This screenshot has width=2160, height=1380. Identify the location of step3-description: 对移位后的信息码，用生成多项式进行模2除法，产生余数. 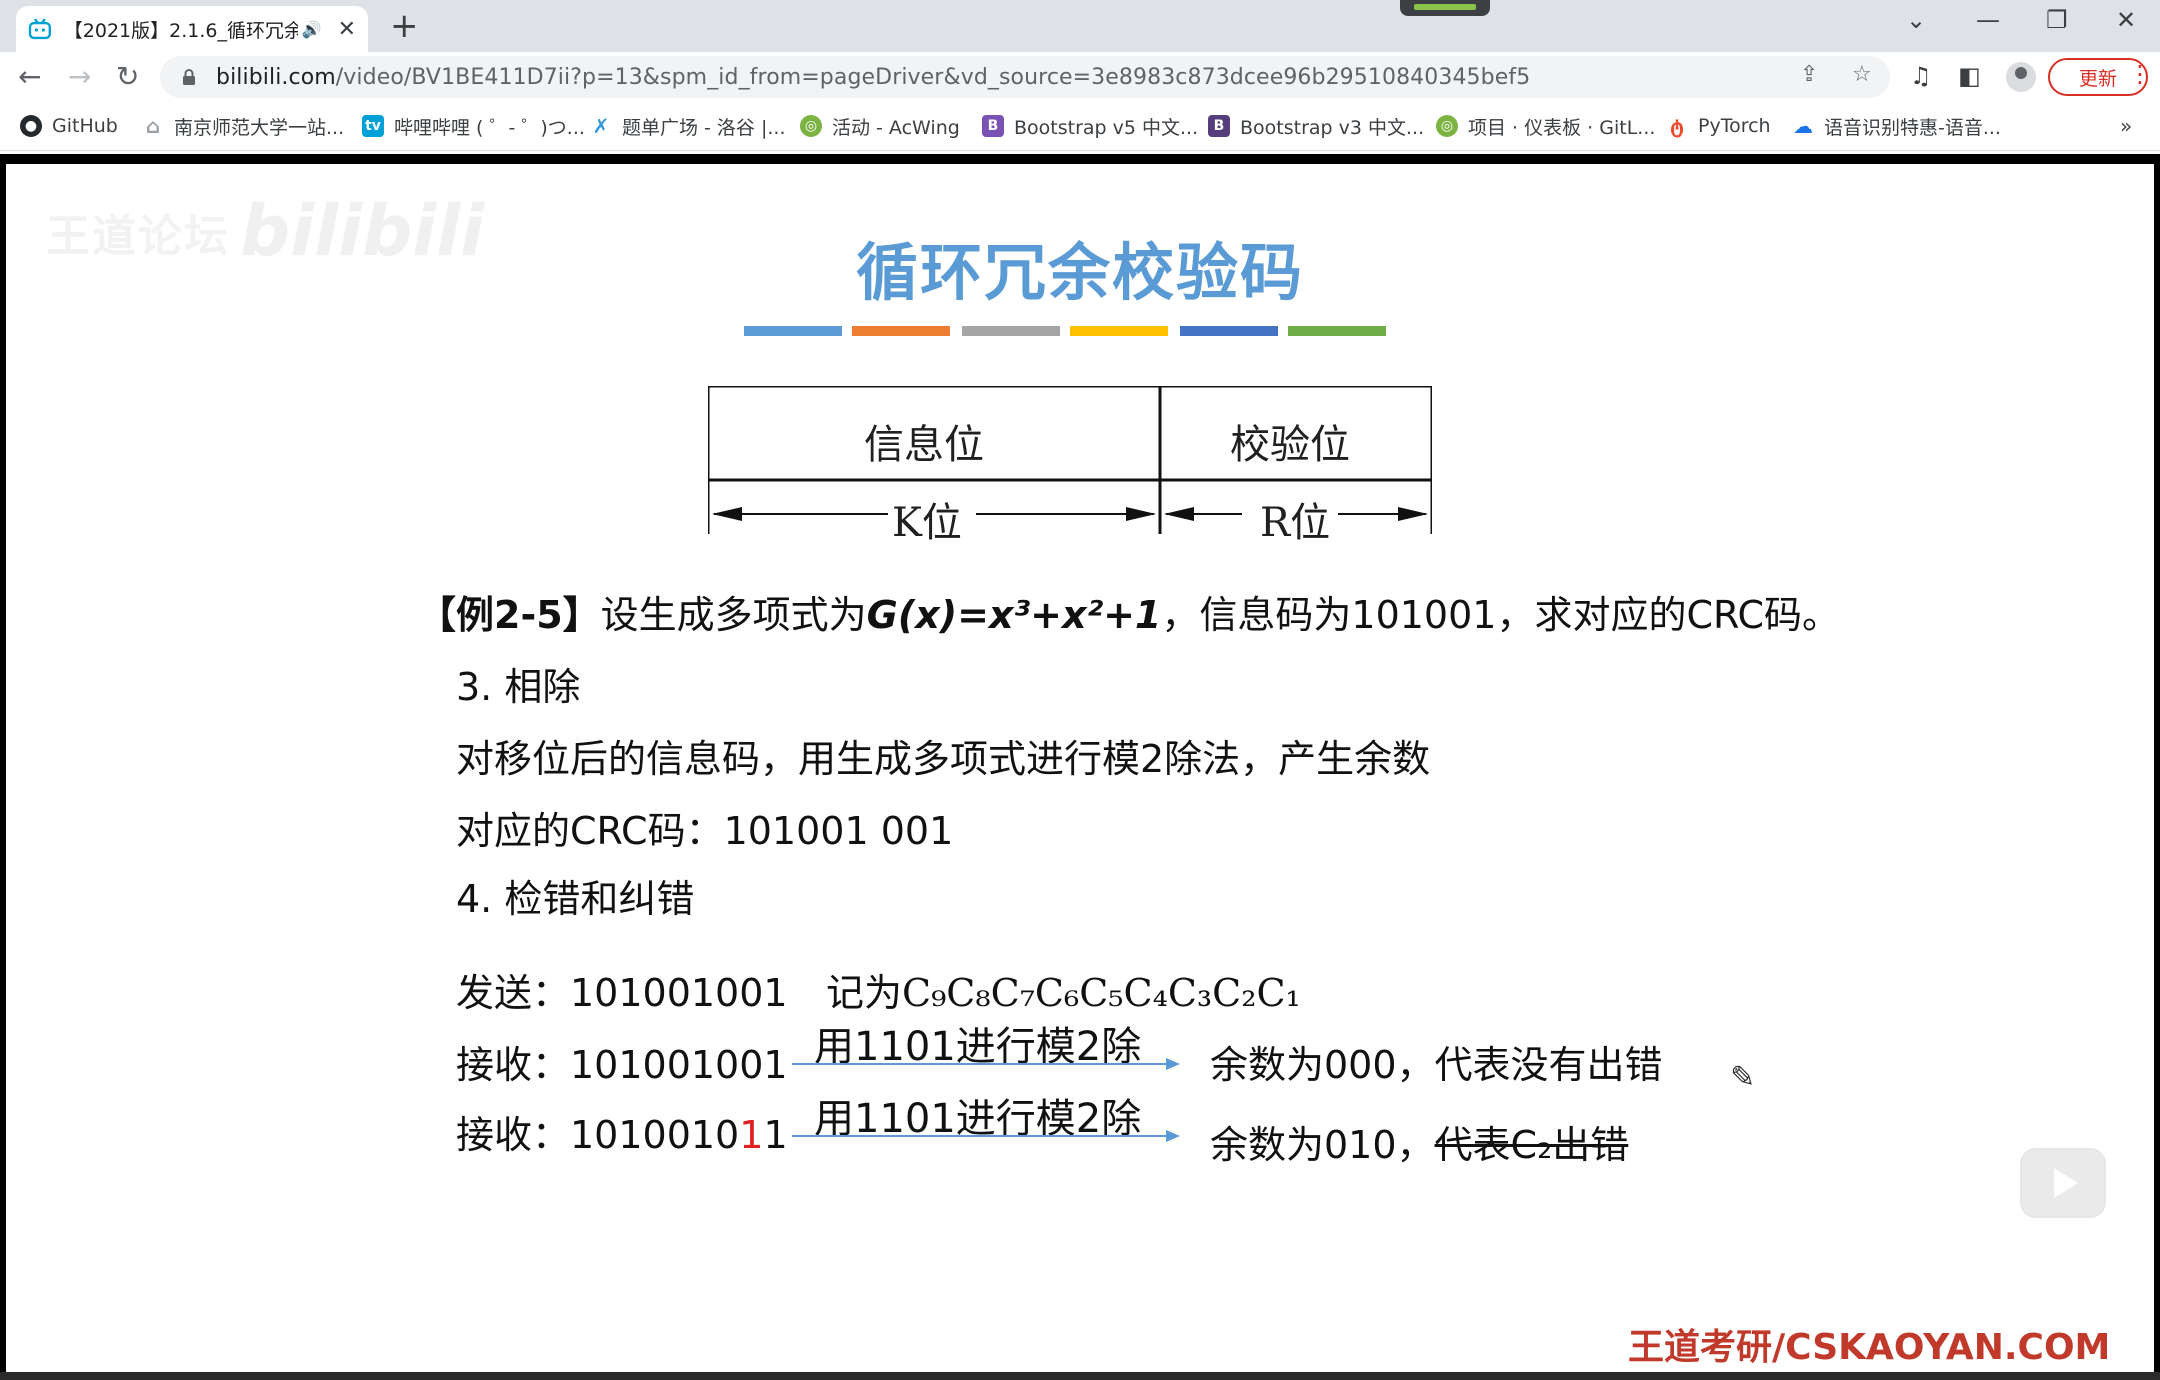
(943, 759).